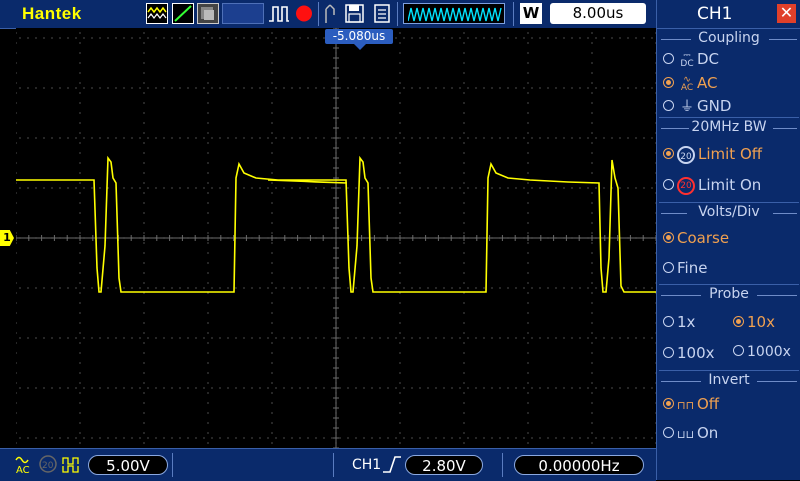 Image resolution: width=800 pixels, height=481 pixels. Describe the element at coordinates (392, 465) in the screenshot. I see `rising-edge-icon` at that location.